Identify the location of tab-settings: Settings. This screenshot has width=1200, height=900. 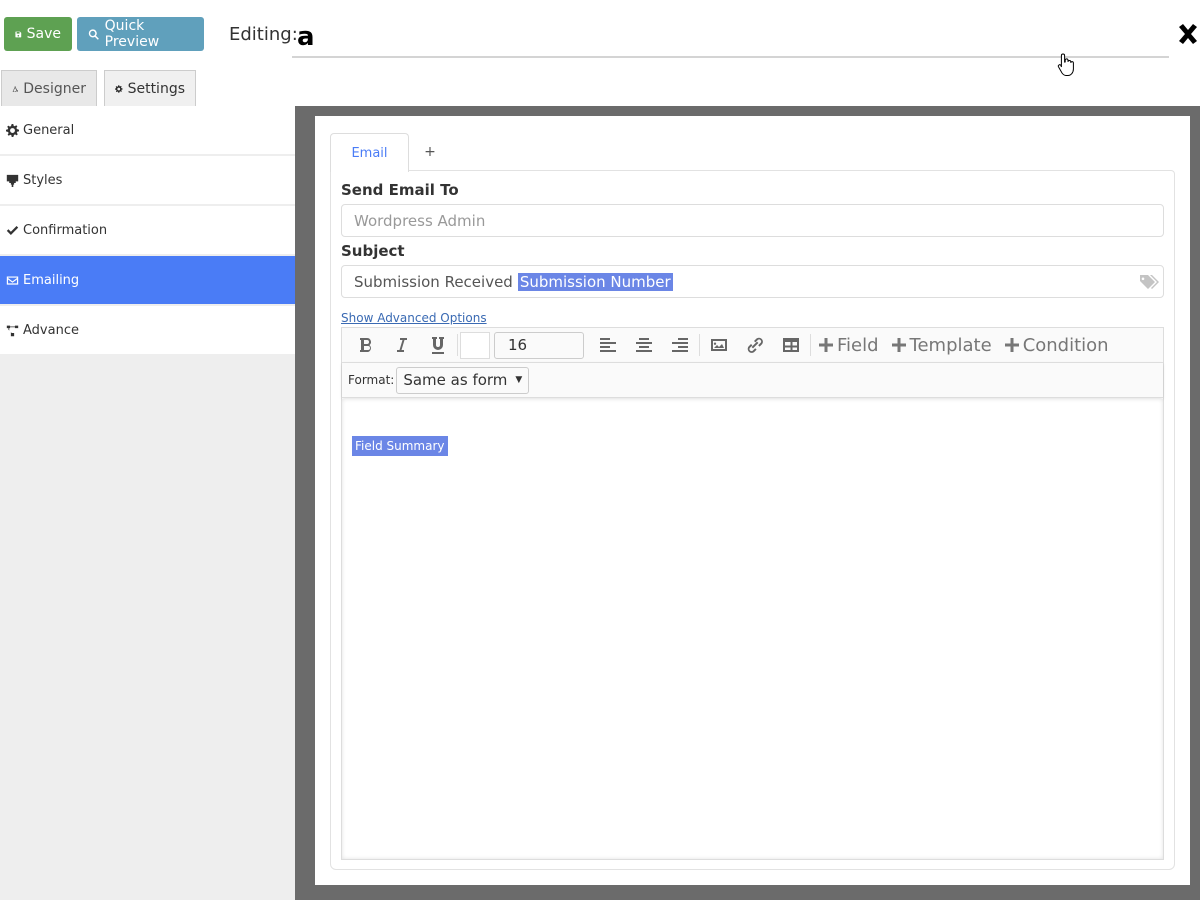
(150, 88).